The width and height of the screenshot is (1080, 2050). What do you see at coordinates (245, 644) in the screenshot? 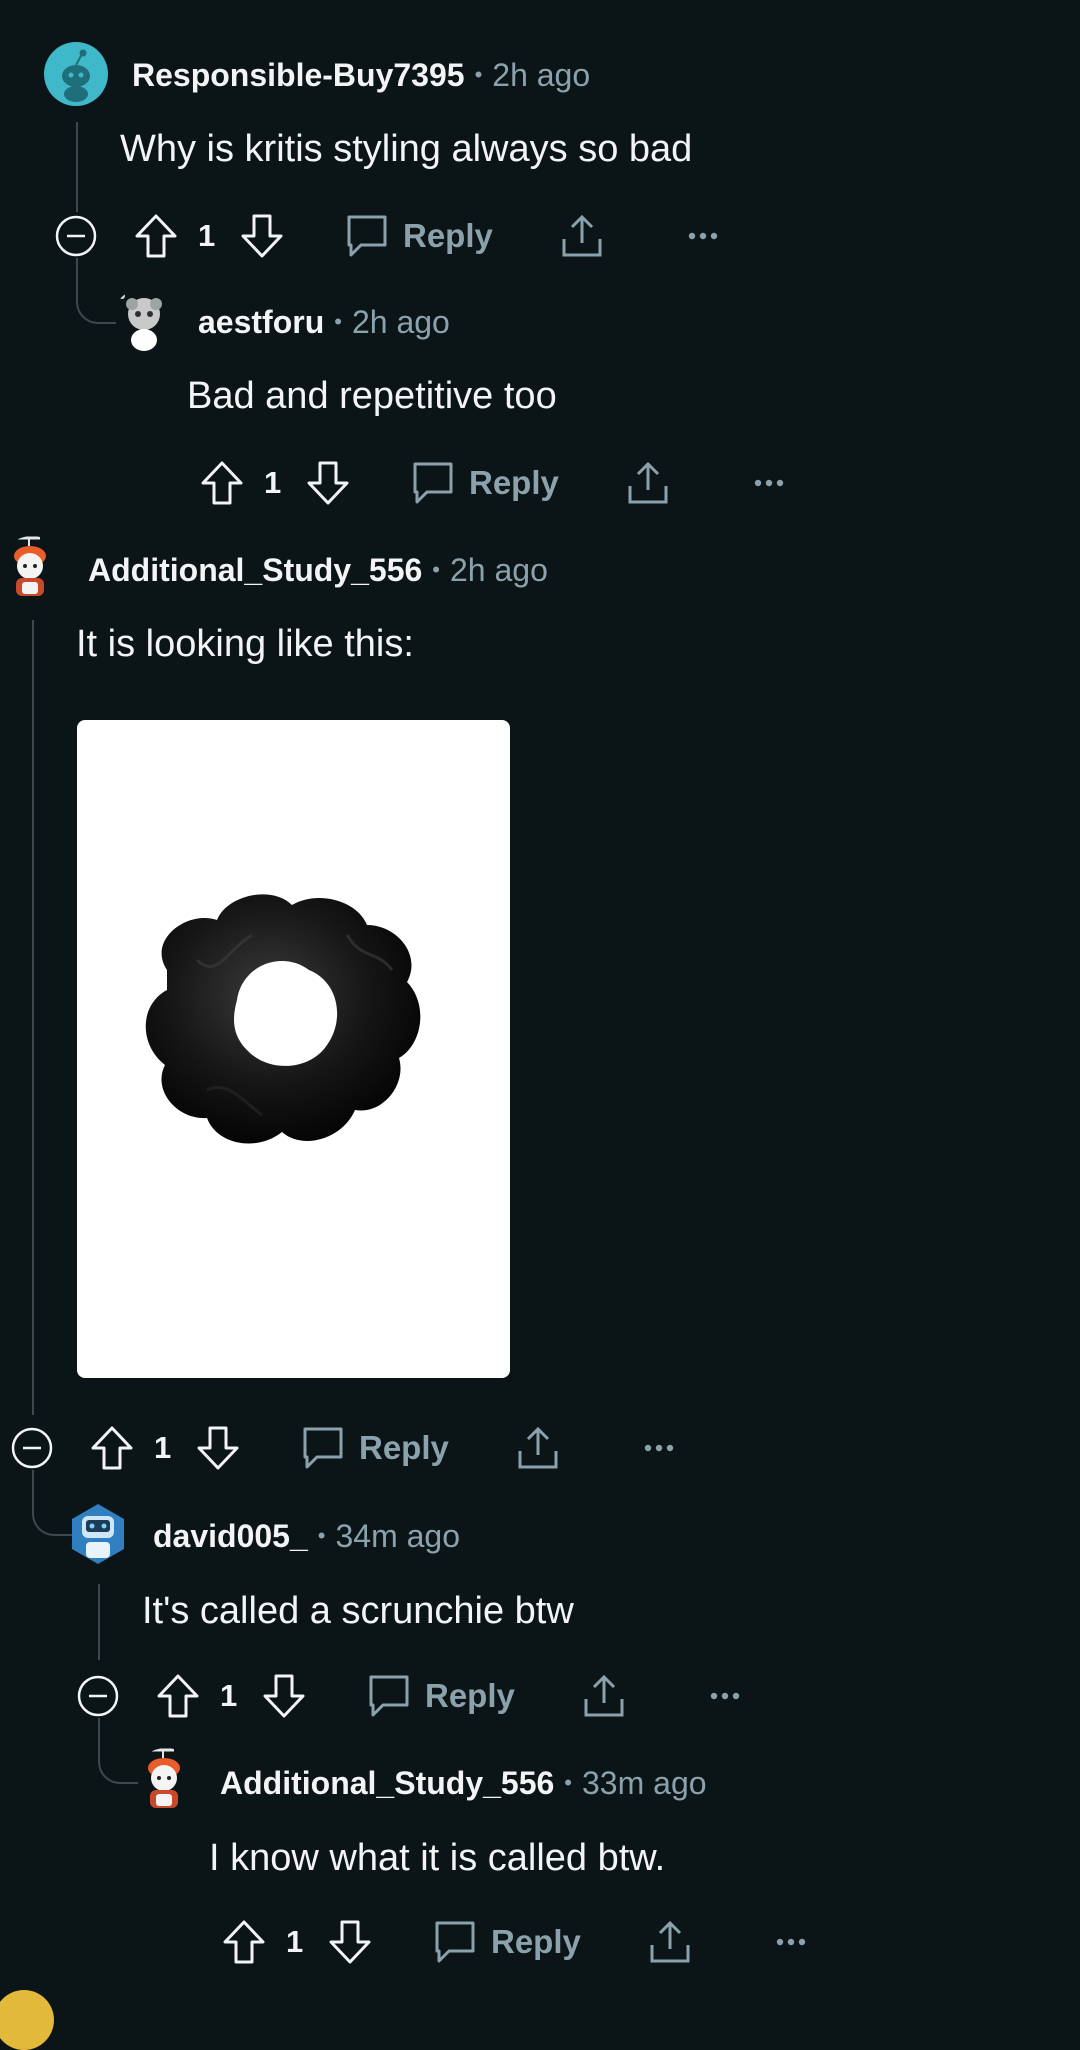
I see `comment-text: It is looking like this:` at bounding box center [245, 644].